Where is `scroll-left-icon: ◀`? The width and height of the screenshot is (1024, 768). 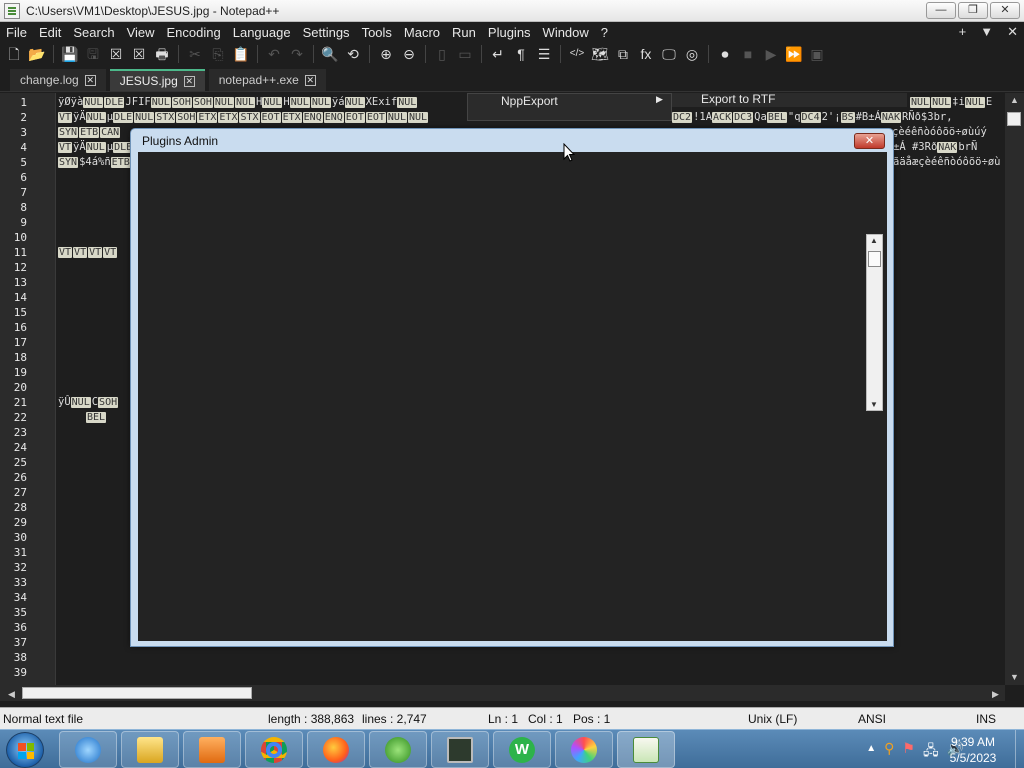
scroll-left-icon: ◀ is located at coordinates (11, 694).